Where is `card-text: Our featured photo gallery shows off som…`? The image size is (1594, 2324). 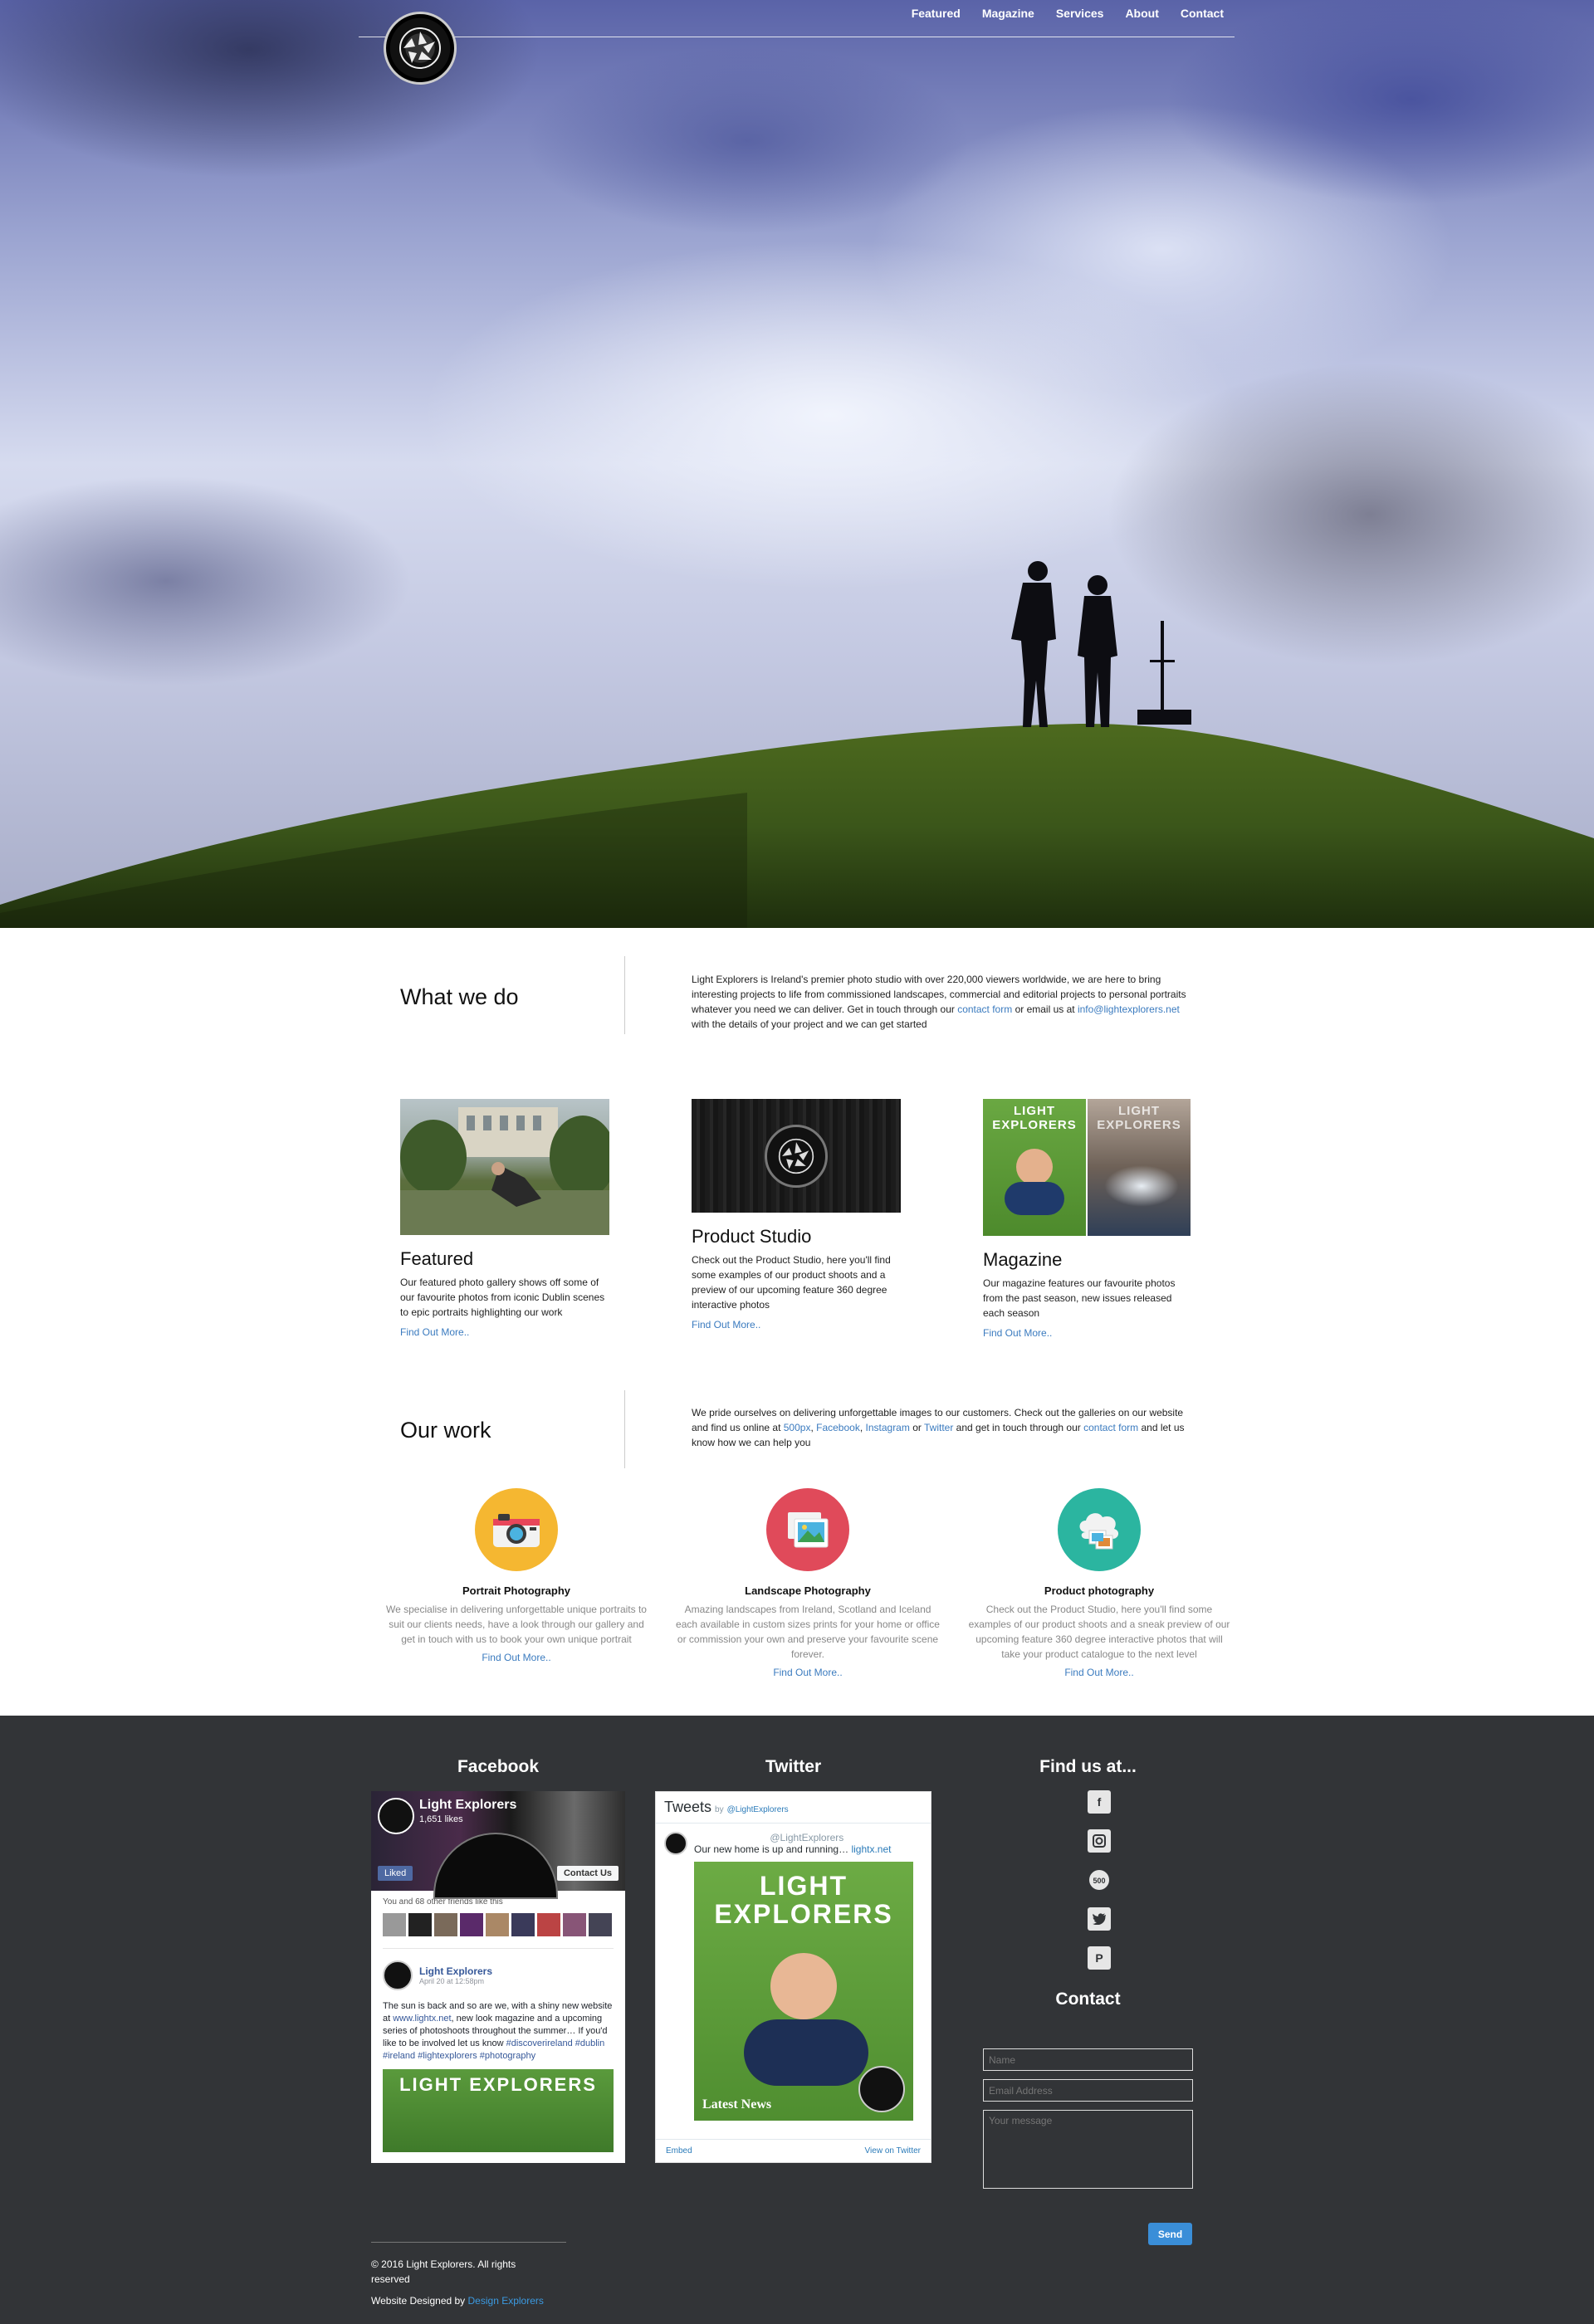
card-text: Our featured photo gallery shows off som… is located at coordinates (502, 1297).